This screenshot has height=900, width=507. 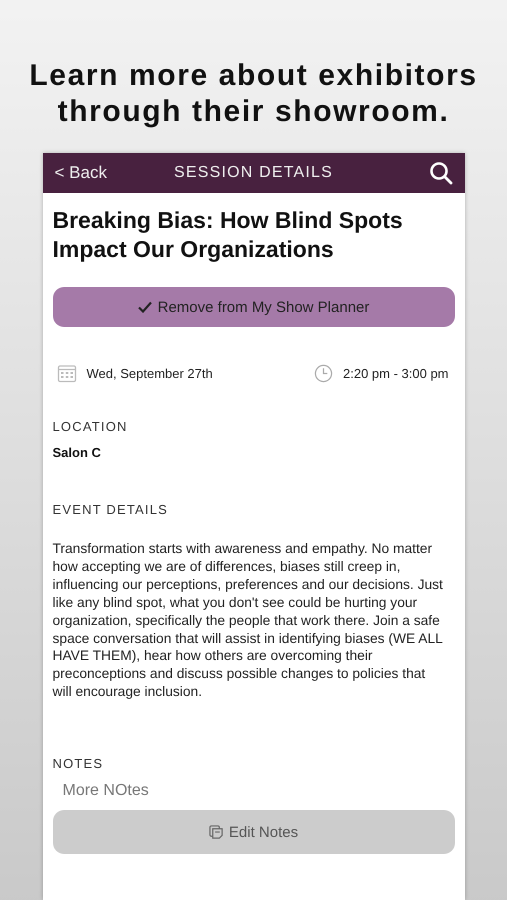 What do you see at coordinates (440, 173) in the screenshot?
I see `search-icon` at bounding box center [440, 173].